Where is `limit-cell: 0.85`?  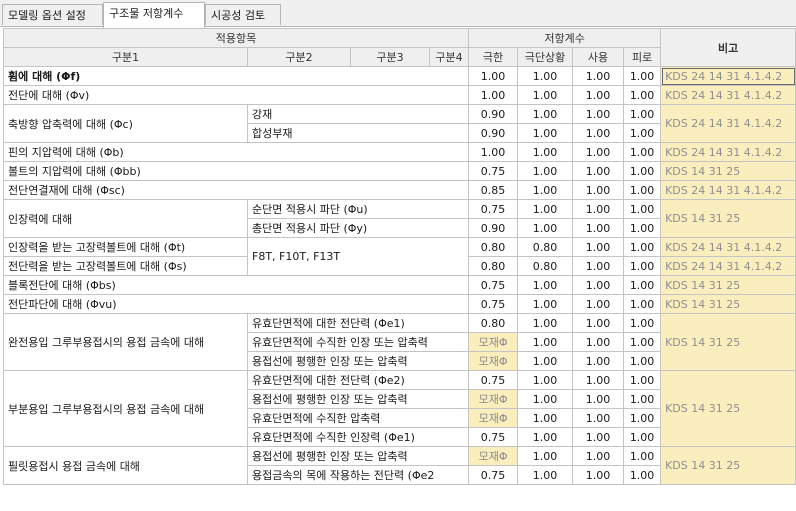
limit-cell: 0.85 is located at coordinates (493, 190).